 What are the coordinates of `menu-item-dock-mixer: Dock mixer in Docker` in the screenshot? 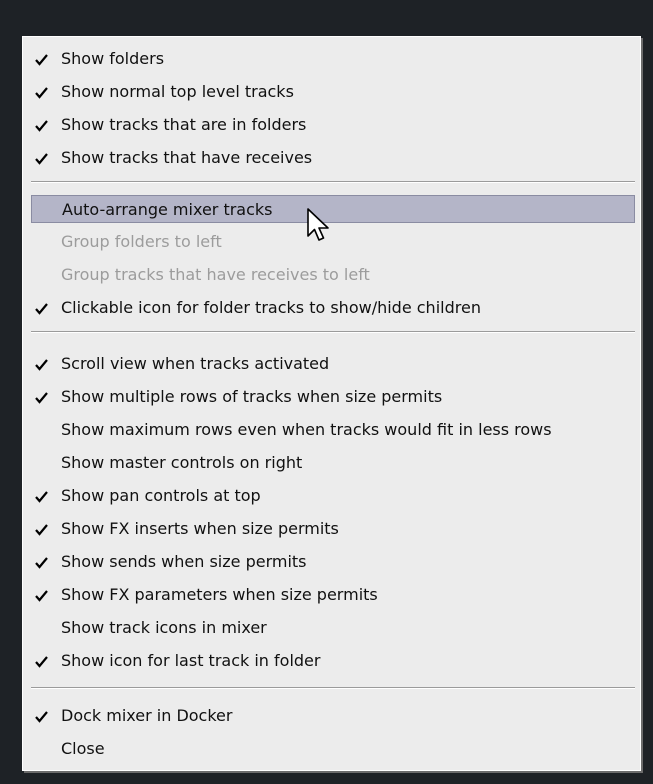 It's located at (333, 716).